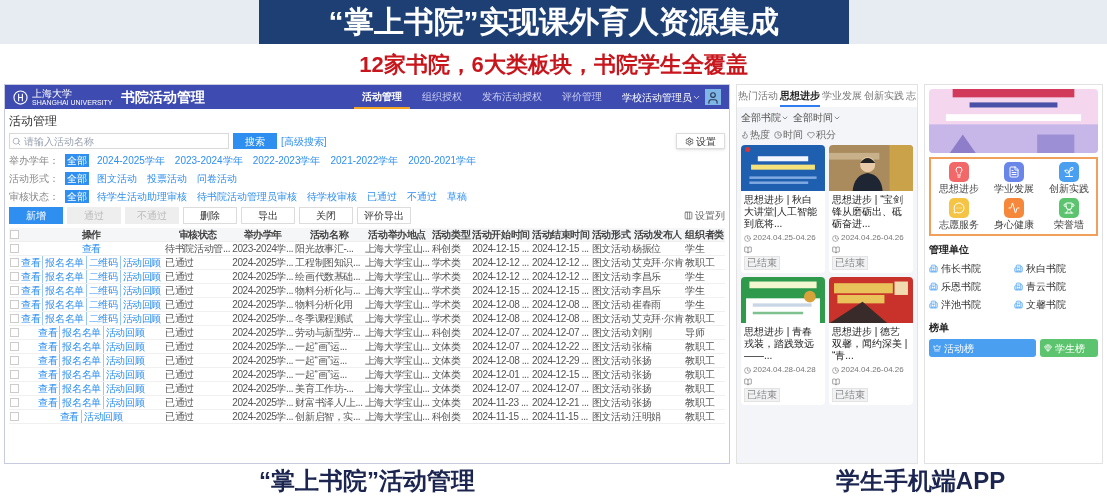  I want to click on filter-option: 待书院活动管理员审核, so click(247, 196).